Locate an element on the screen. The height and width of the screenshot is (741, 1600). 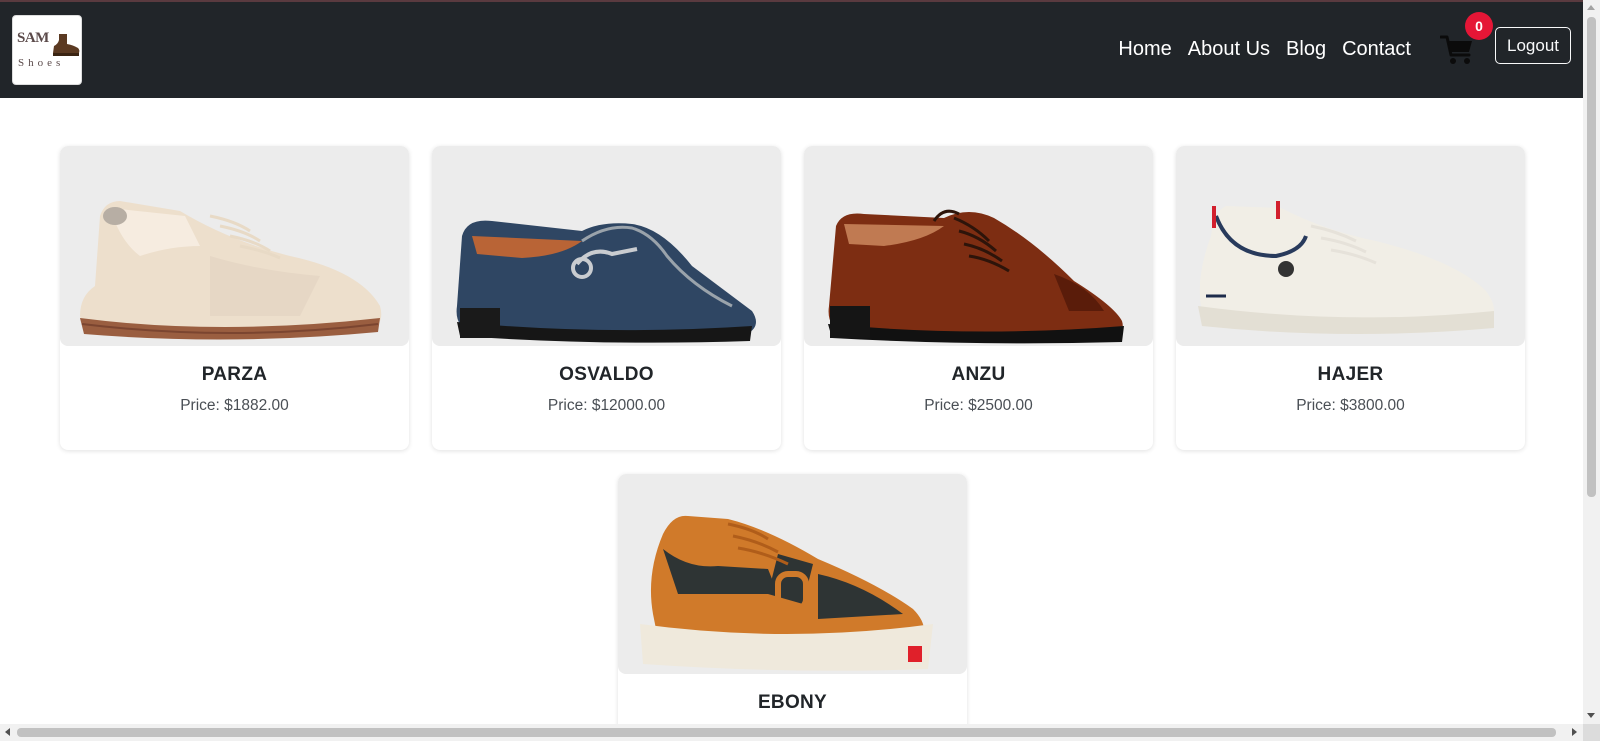
product-price: Price: $2500.00 is located at coordinates (978, 405).